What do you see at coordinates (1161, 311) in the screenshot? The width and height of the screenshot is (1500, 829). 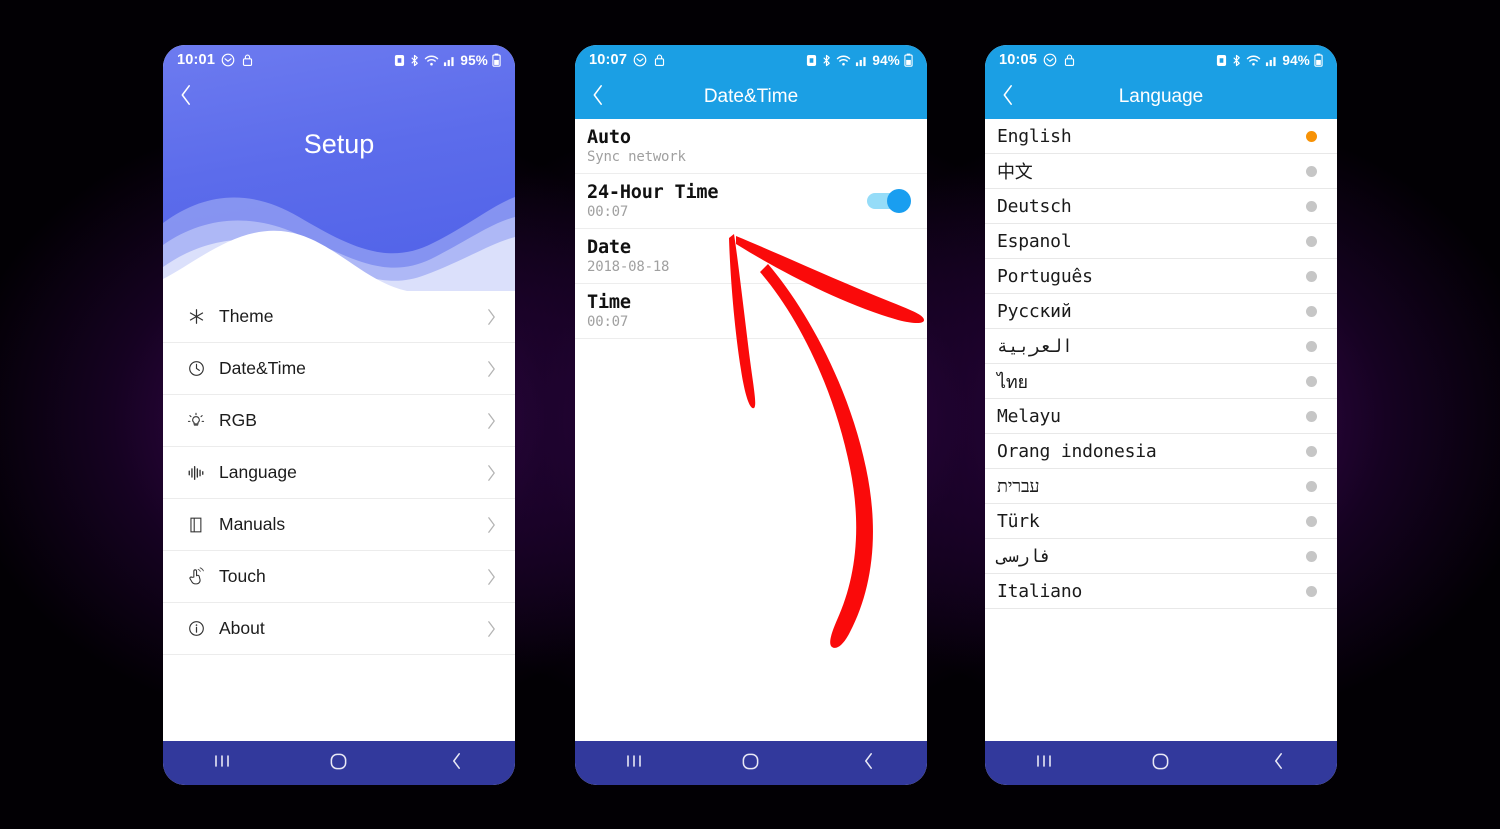 I see `language-option-russian: Русский` at bounding box center [1161, 311].